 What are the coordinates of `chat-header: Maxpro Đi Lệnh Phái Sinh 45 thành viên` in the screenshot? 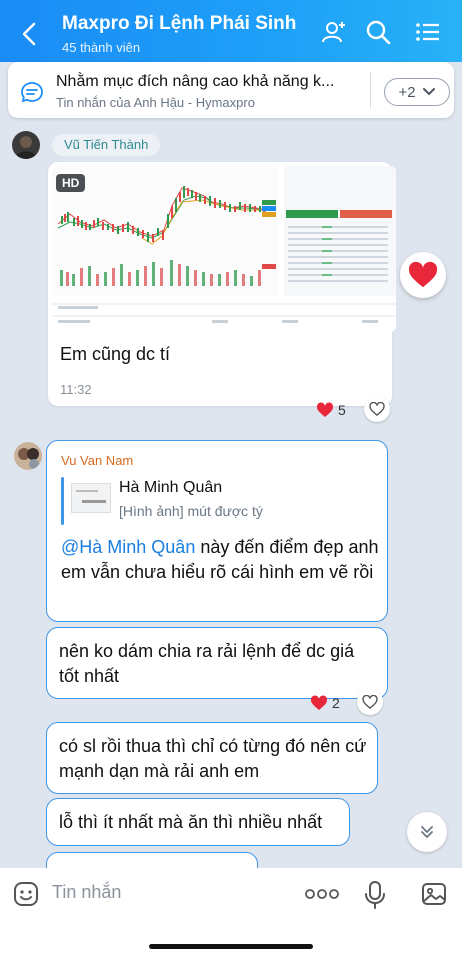 It's located at (231, 31).